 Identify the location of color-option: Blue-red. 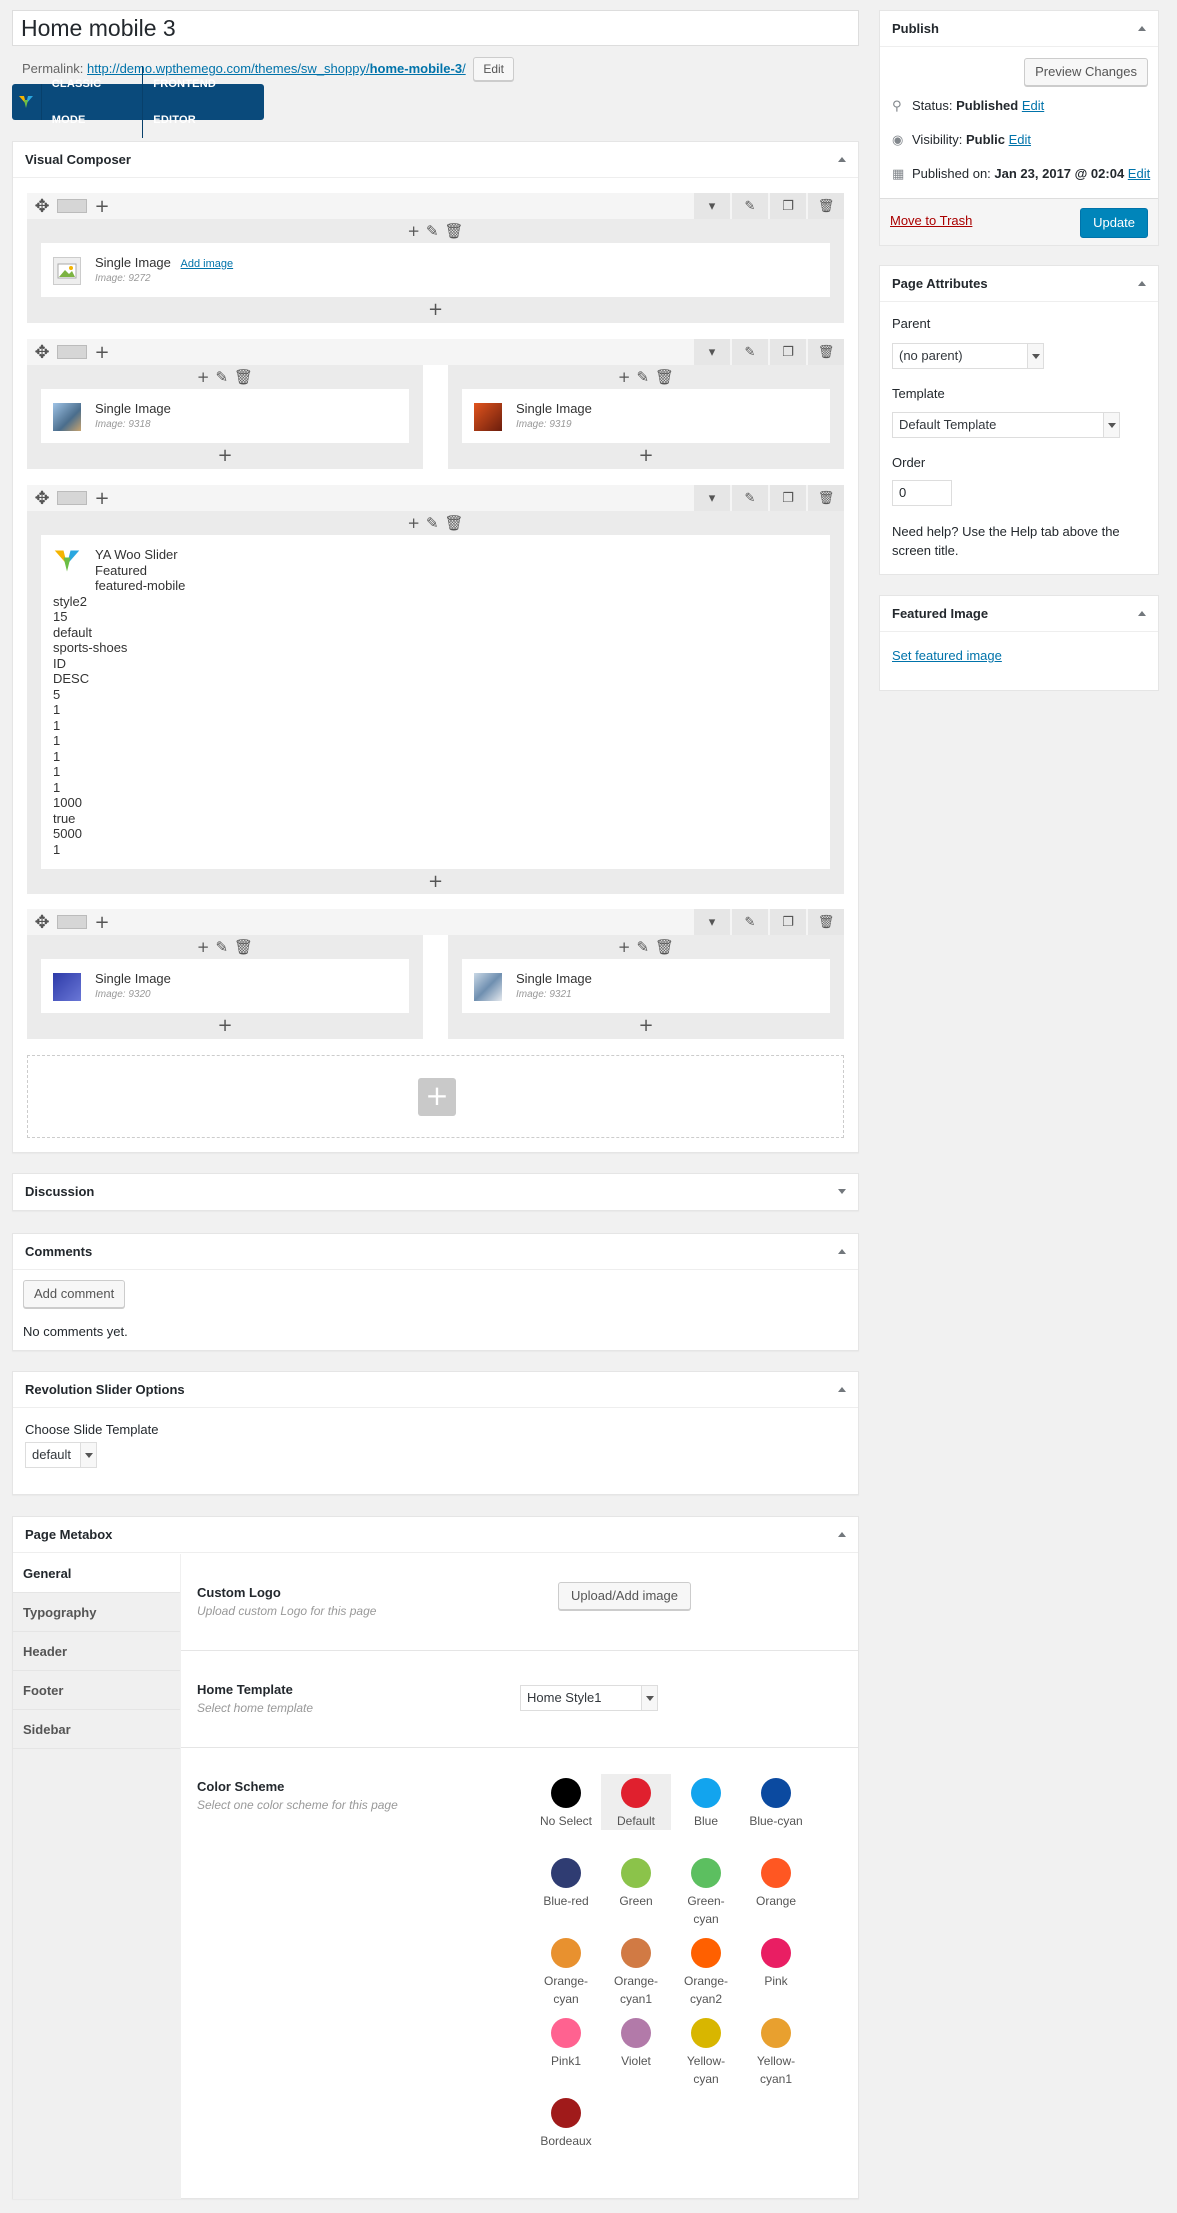
(566, 1882).